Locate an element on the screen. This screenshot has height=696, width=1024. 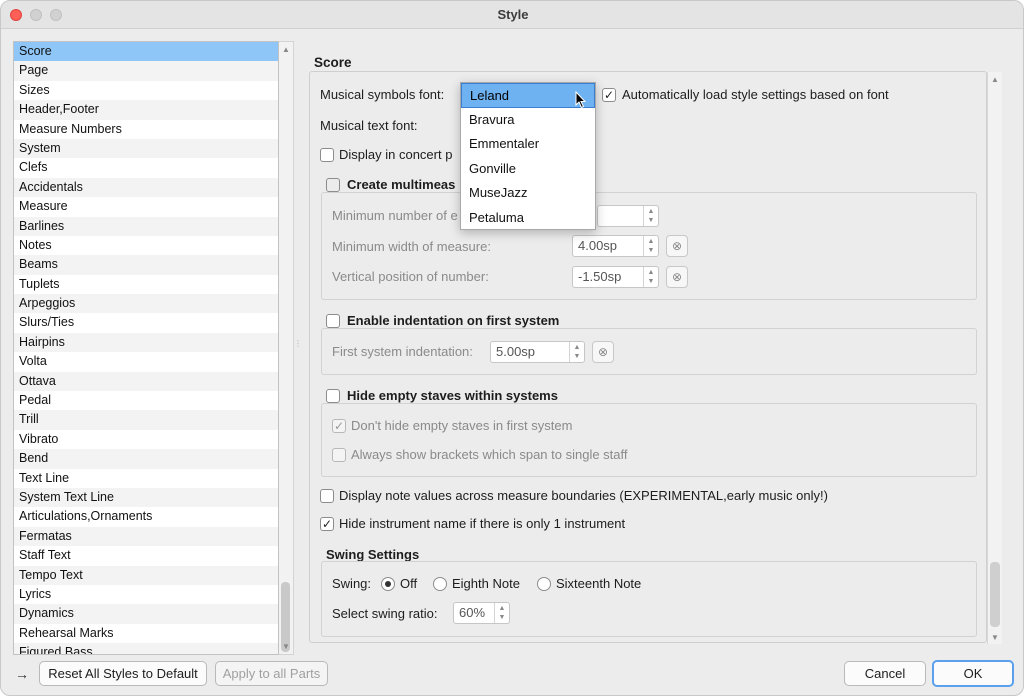
sidebar-item-articulations: Articulations,Ornaments is located at coordinates (146, 516).